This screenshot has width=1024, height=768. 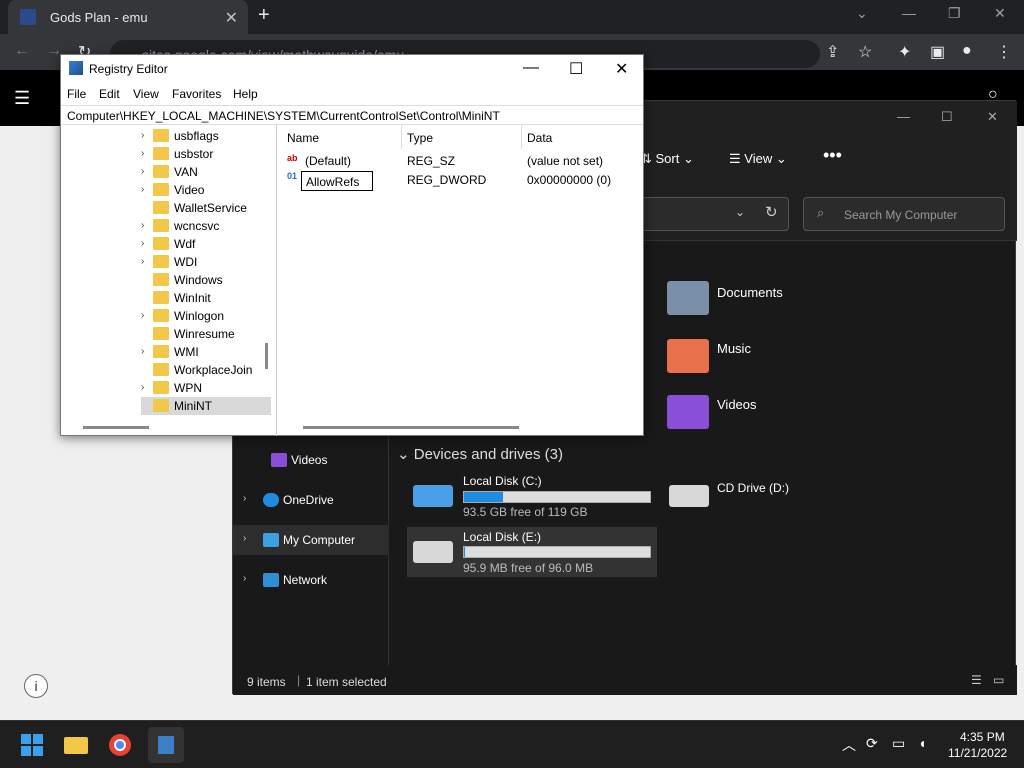 I want to click on tree-key: › VAN, so click(x=206, y=172).